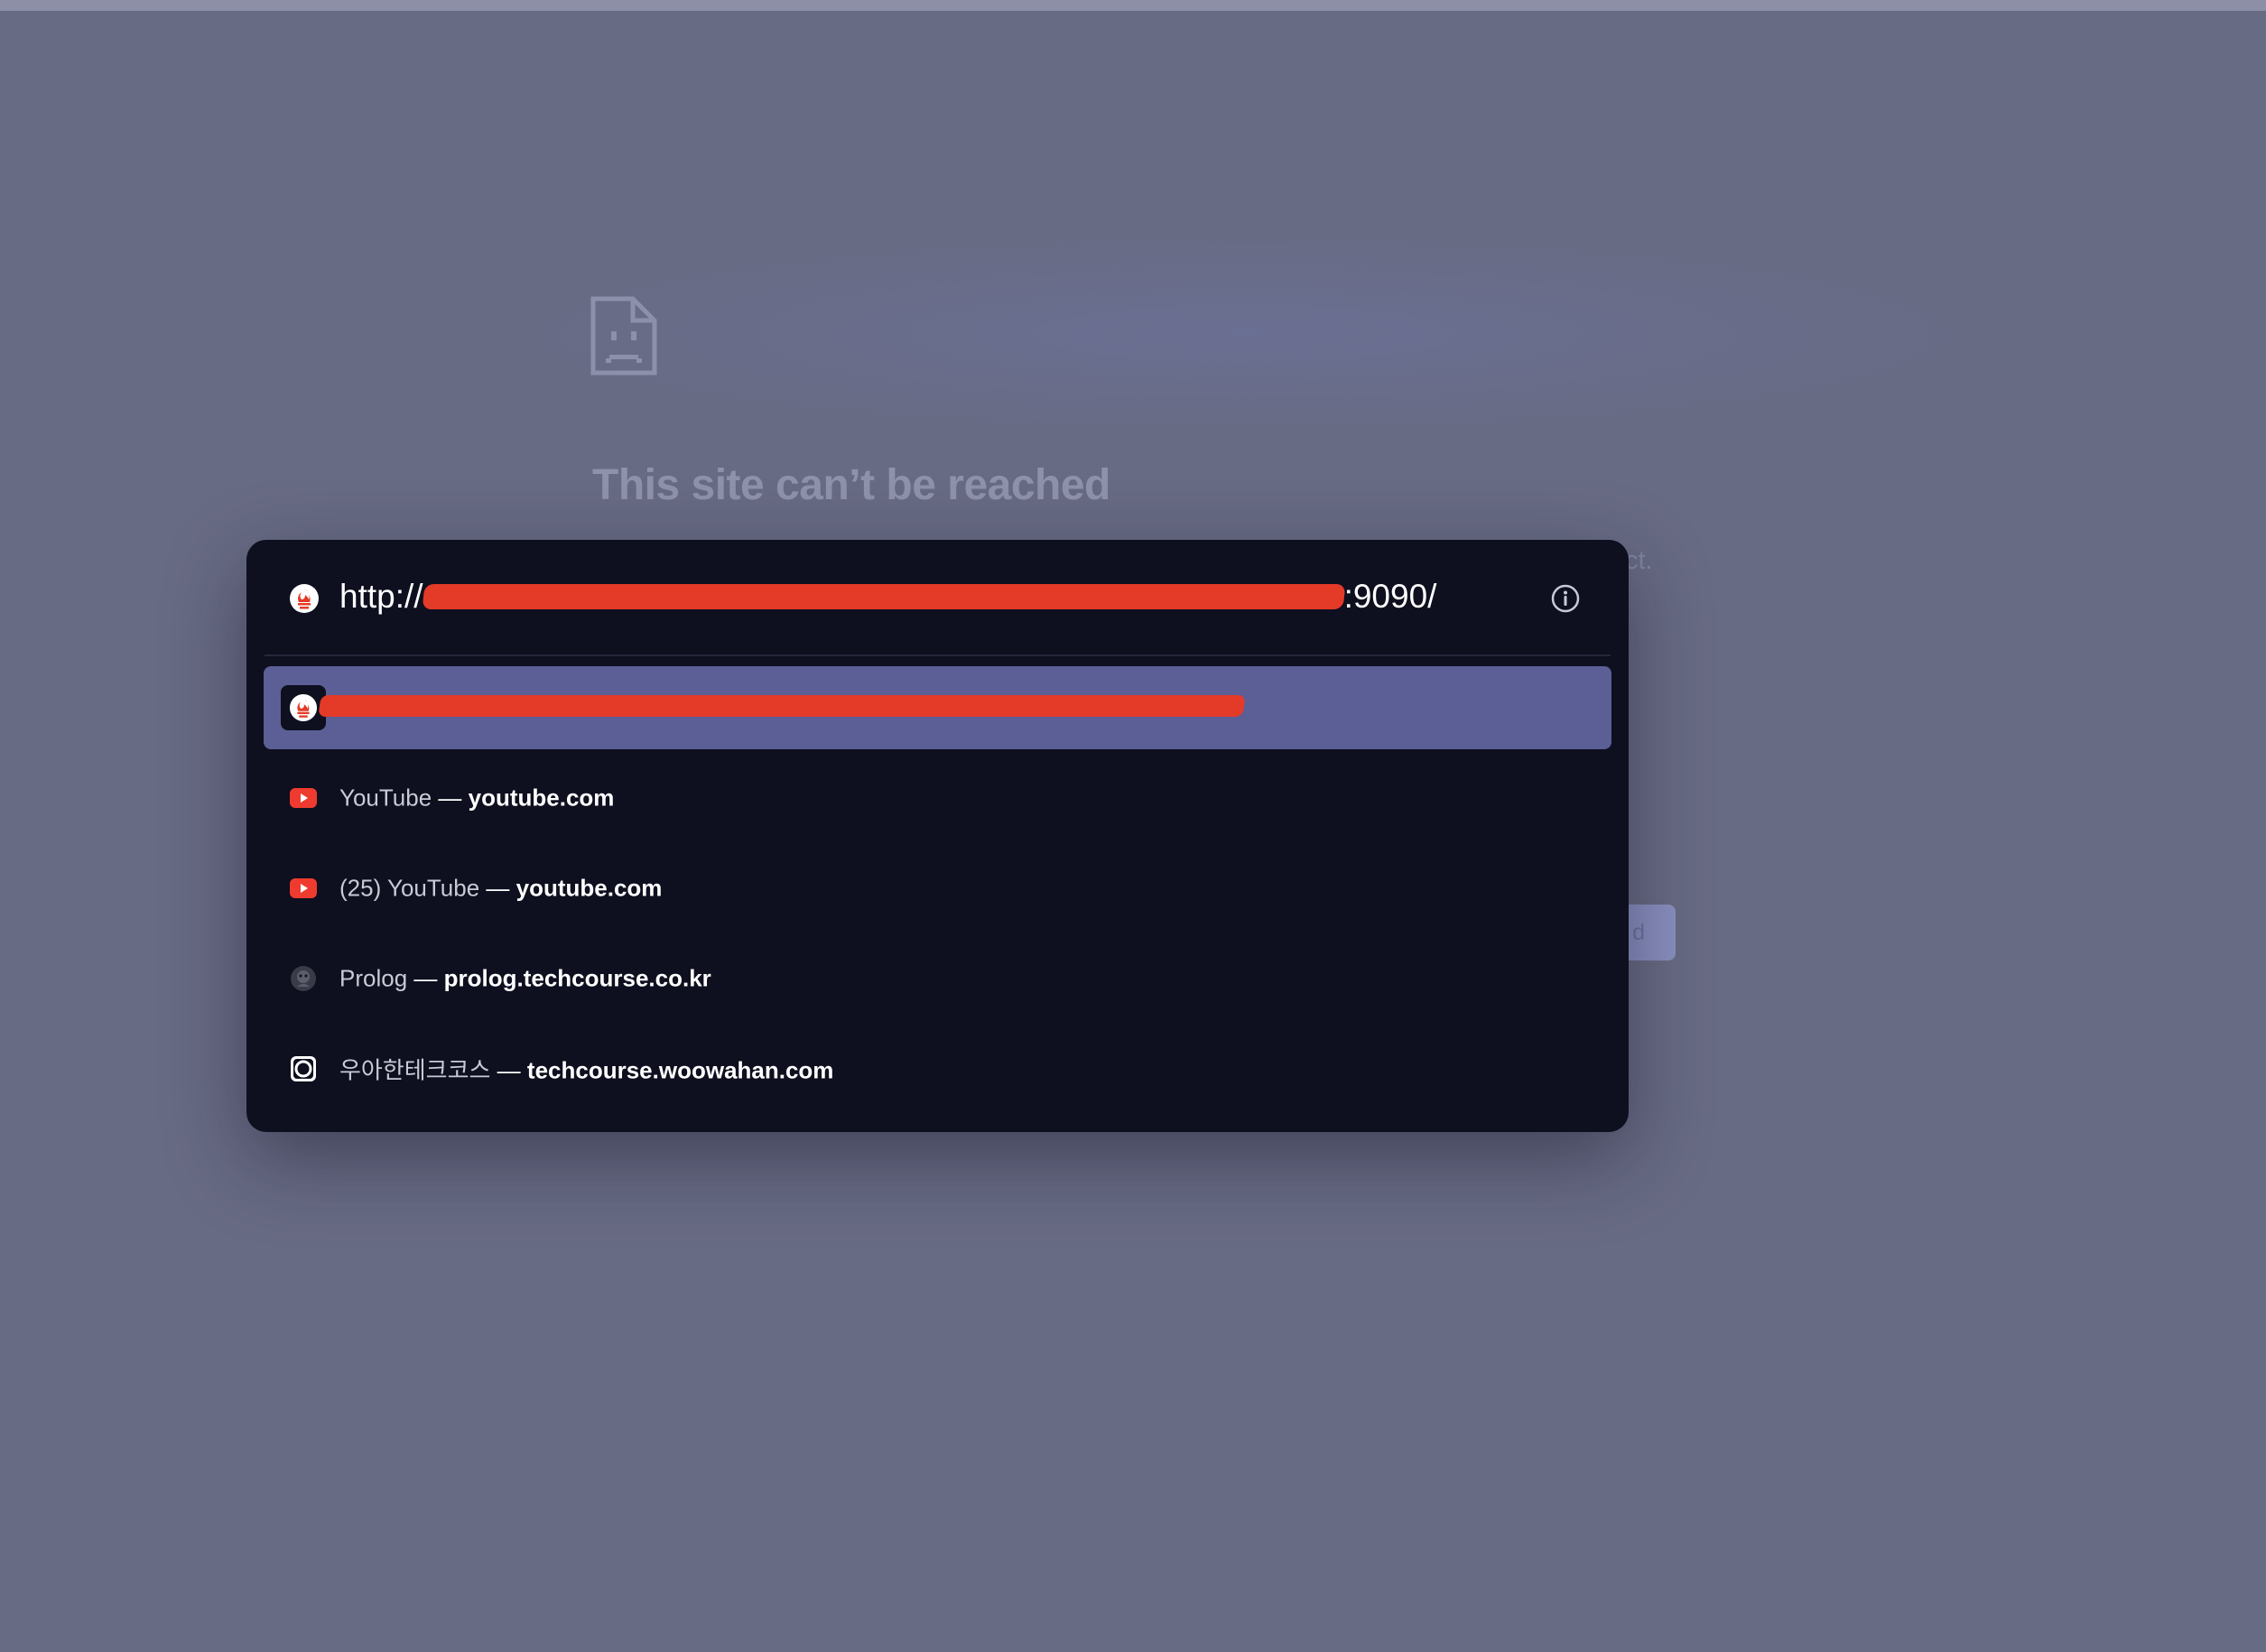  Describe the element at coordinates (1133, 5) in the screenshot. I see `window-top-bar` at that location.